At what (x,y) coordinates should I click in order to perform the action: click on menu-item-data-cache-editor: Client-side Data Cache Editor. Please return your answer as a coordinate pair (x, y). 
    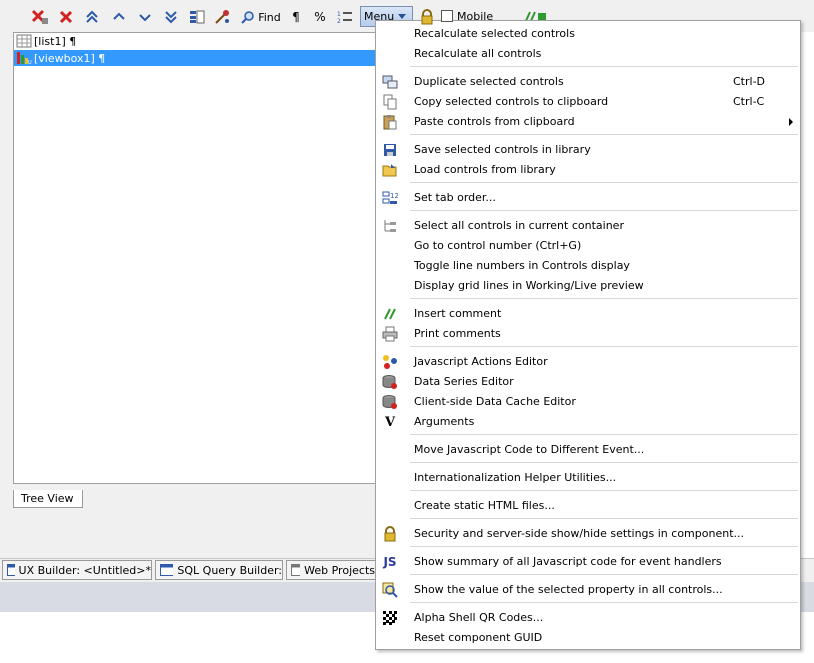
    Looking at the image, I should click on (588, 402).